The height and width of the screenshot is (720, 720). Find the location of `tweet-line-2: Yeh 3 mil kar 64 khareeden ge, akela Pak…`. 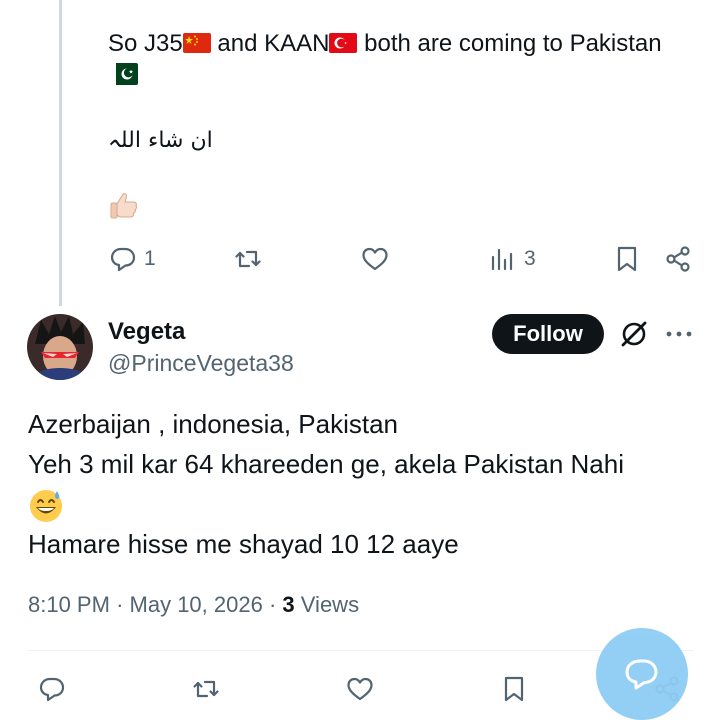

tweet-line-2: Yeh 3 mil kar 64 khareeden ge, akela Pak… is located at coordinates (326, 464).